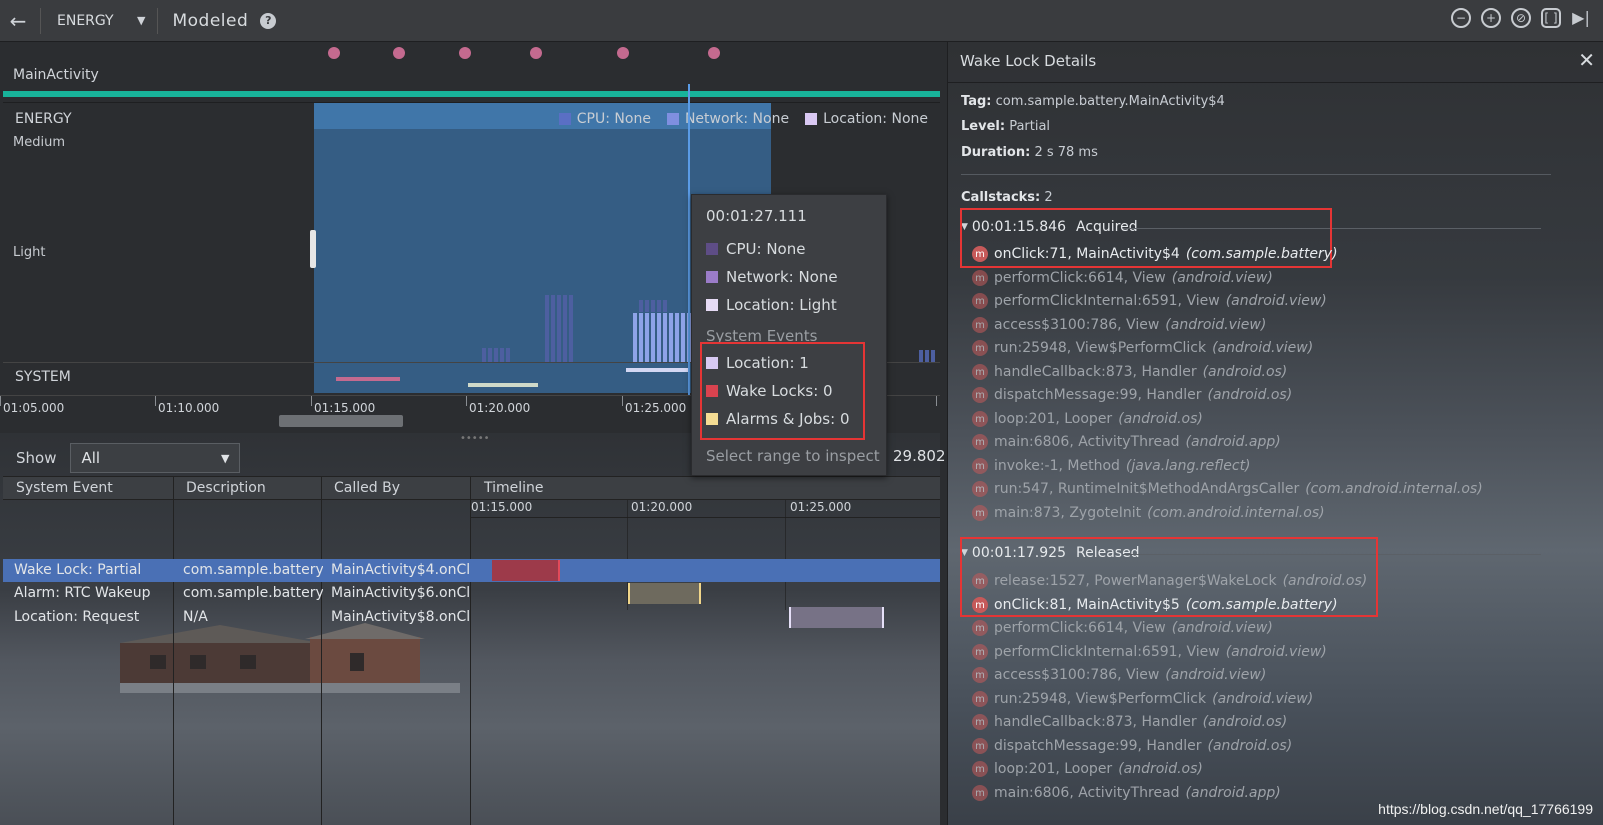 The height and width of the screenshot is (825, 1603). What do you see at coordinates (43, 377) in the screenshot?
I see `system-label: SYSTEM` at bounding box center [43, 377].